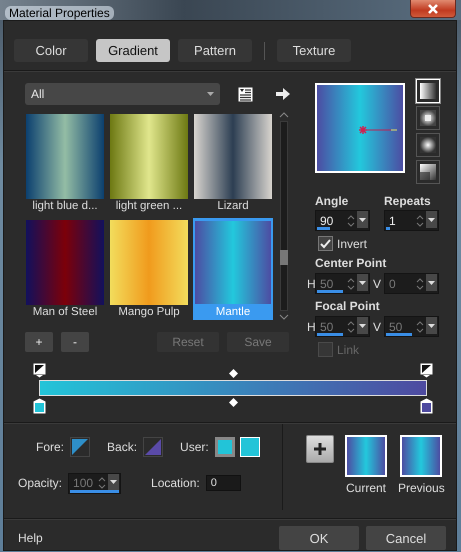 This screenshot has height=552, width=461. I want to click on close-icon, so click(433, 9).